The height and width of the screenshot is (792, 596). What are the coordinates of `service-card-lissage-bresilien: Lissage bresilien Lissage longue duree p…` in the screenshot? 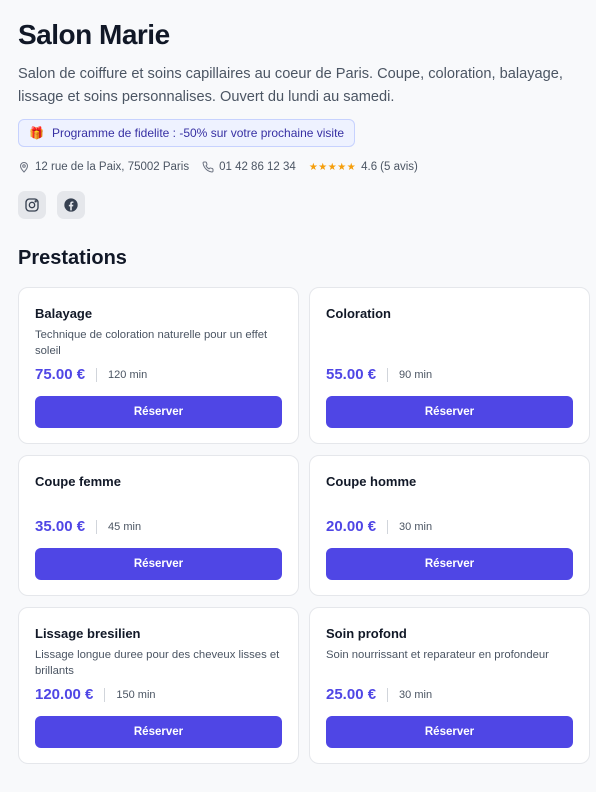 It's located at (158, 685).